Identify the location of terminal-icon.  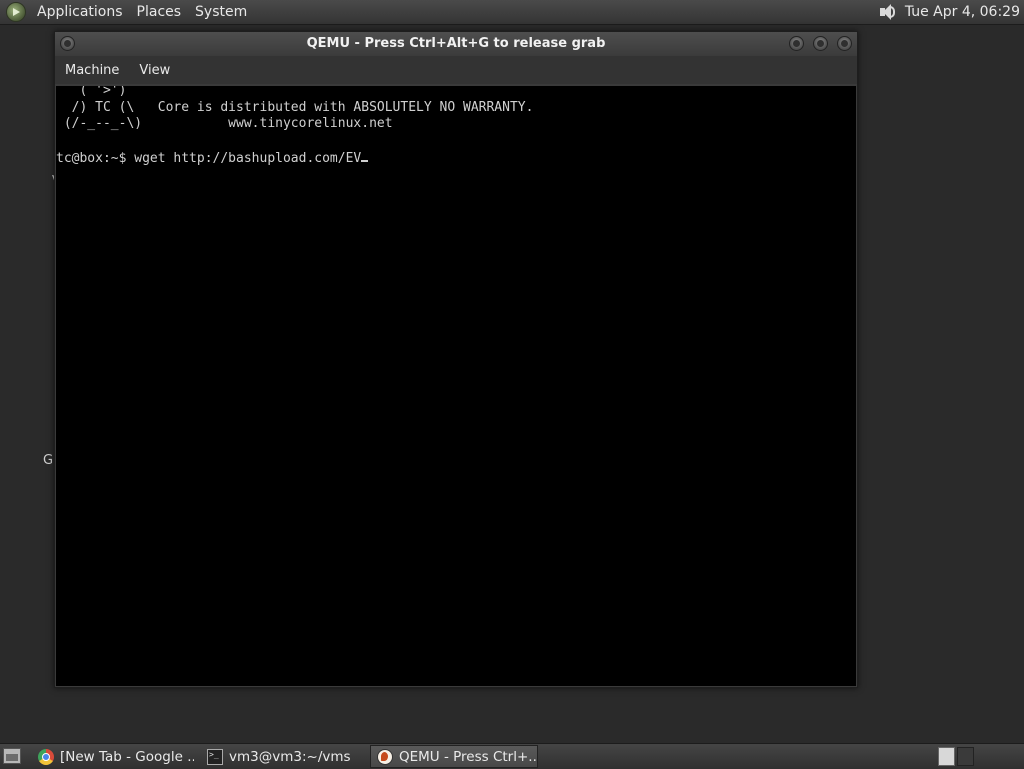
(215, 756).